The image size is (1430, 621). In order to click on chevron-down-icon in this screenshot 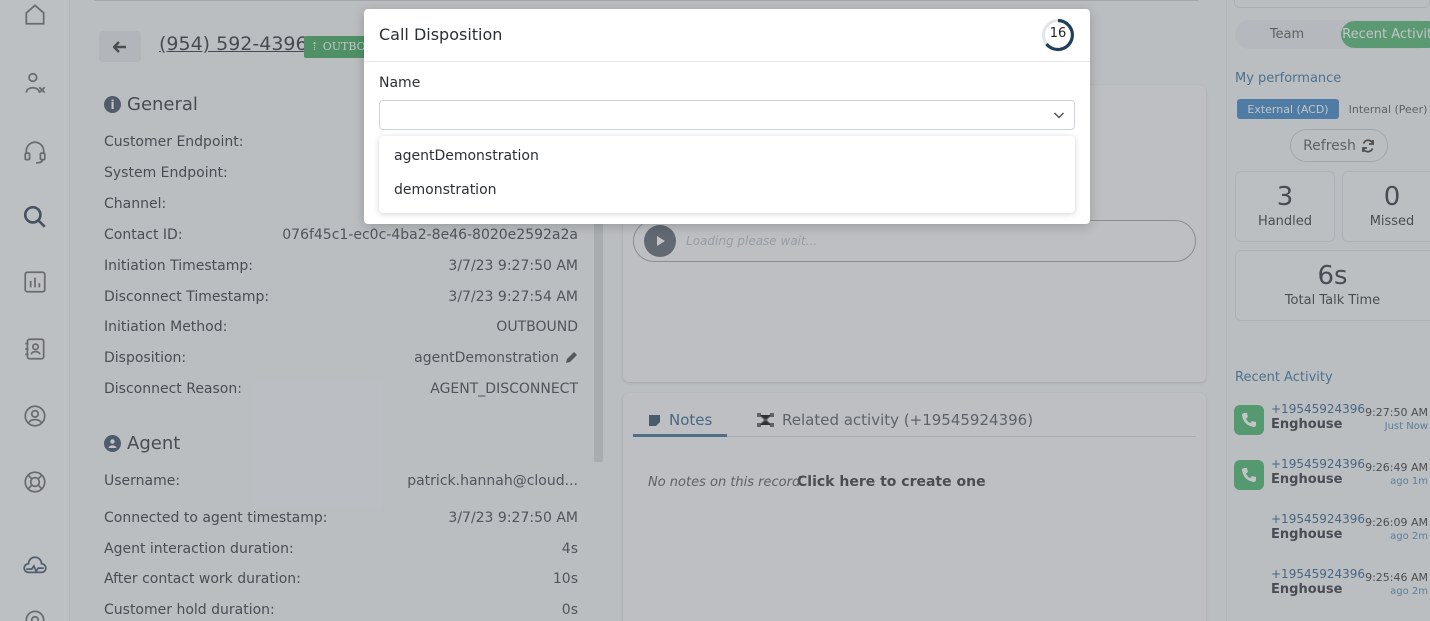, I will do `click(1059, 115)`.